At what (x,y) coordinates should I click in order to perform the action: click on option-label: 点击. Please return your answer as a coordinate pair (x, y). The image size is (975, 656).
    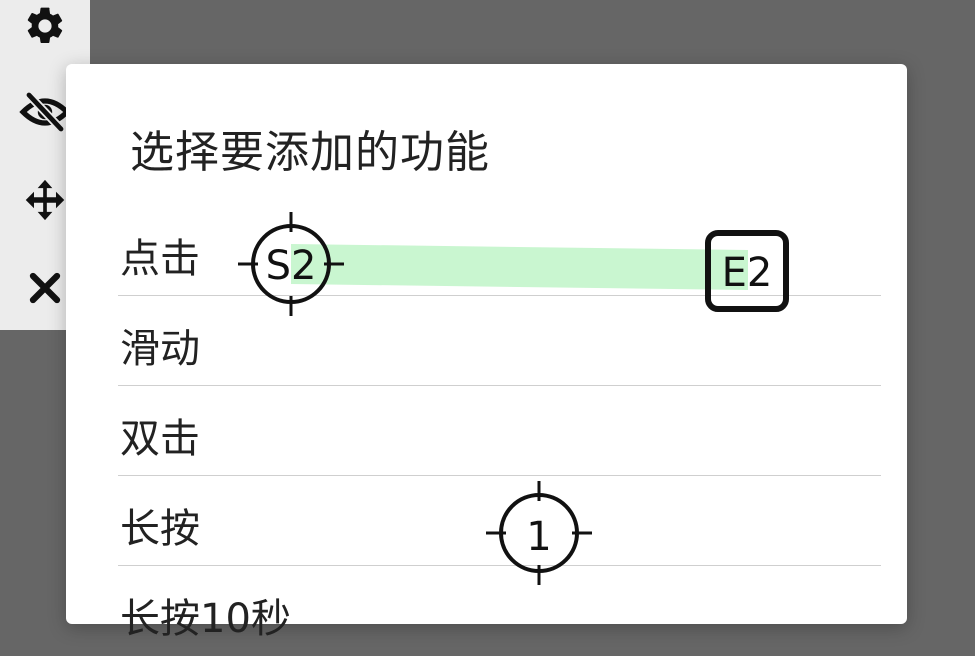
    Looking at the image, I should click on (160, 259).